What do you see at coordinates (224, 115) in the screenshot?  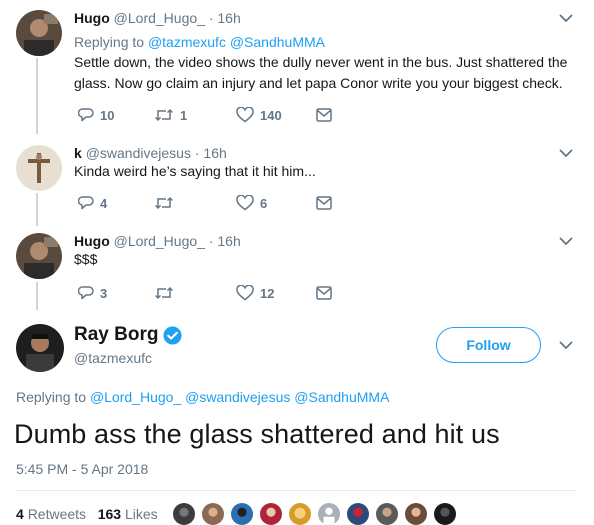 I see `tweet-actions: 10 1 140` at bounding box center [224, 115].